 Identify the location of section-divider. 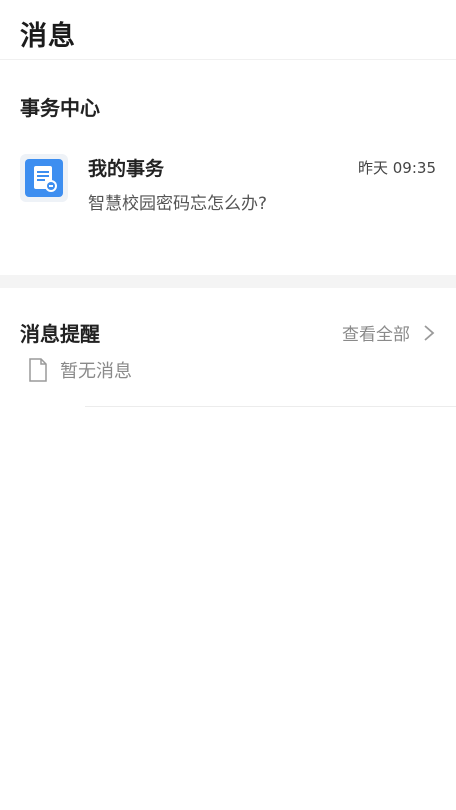
(228, 281).